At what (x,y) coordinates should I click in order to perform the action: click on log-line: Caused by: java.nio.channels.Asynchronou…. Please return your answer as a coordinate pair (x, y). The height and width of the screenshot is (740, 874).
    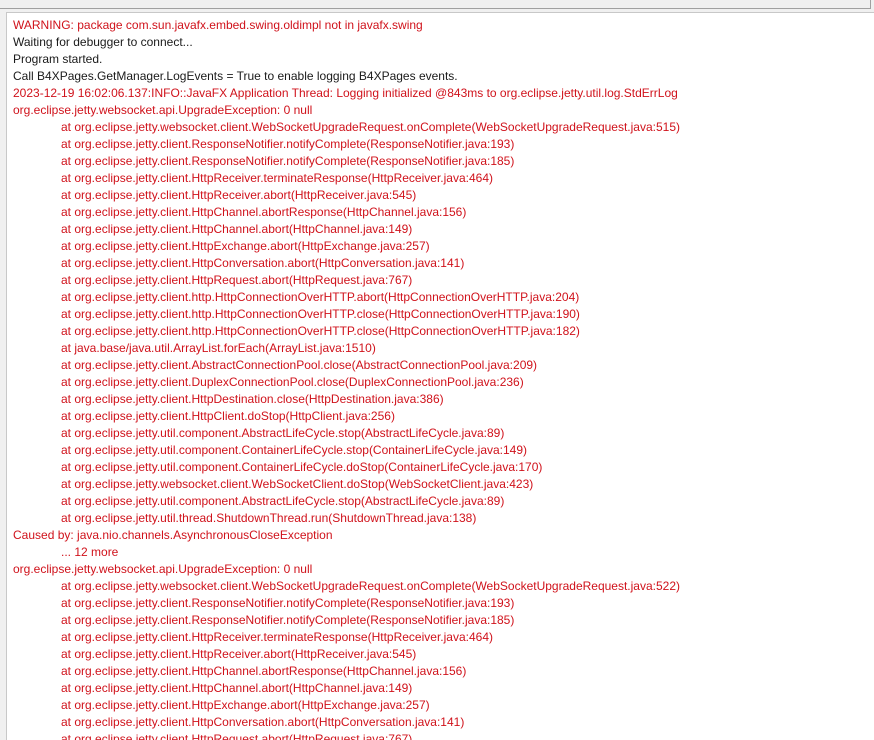
    Looking at the image, I should click on (443, 535).